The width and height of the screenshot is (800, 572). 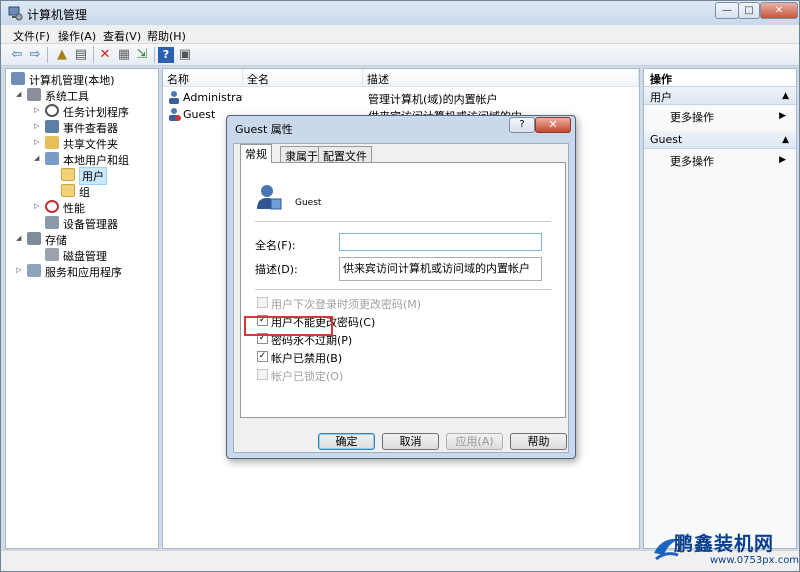 I want to click on more-actions-users: 更多操作, so click(x=692, y=117).